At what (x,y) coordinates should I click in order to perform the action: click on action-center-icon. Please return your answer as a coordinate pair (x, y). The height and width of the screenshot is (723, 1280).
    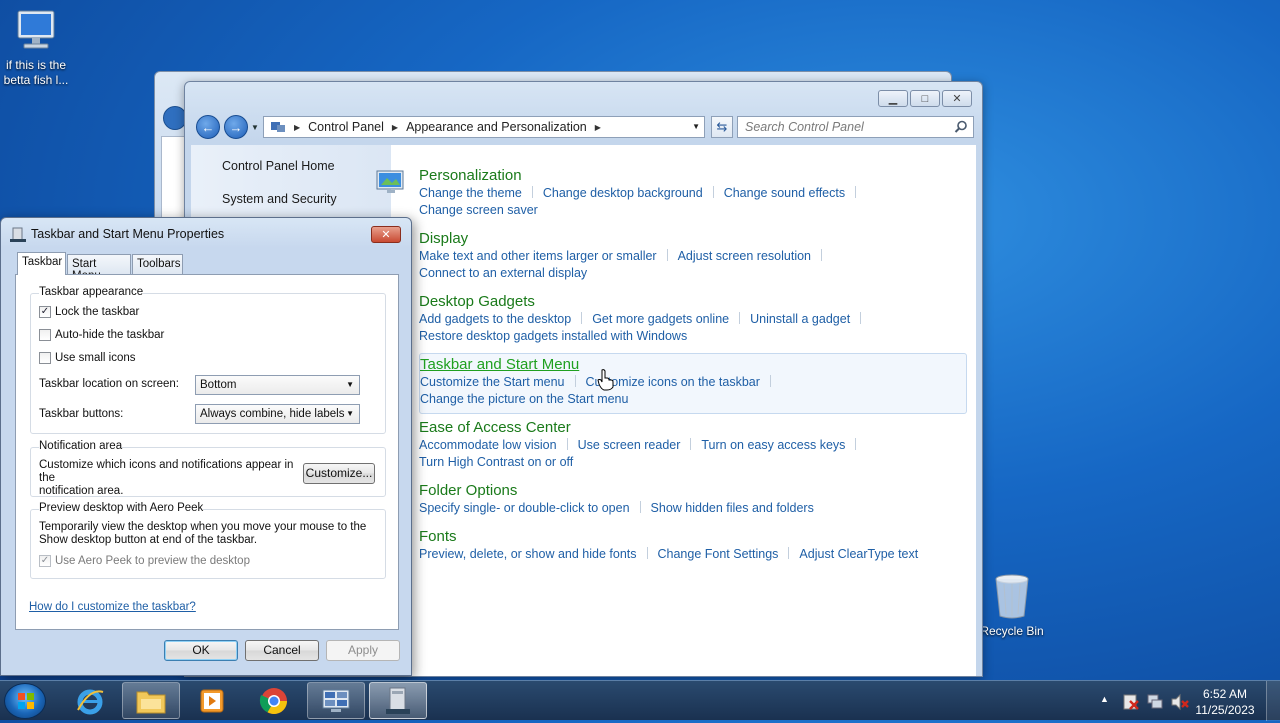
    Looking at the image, I should click on (1131, 702).